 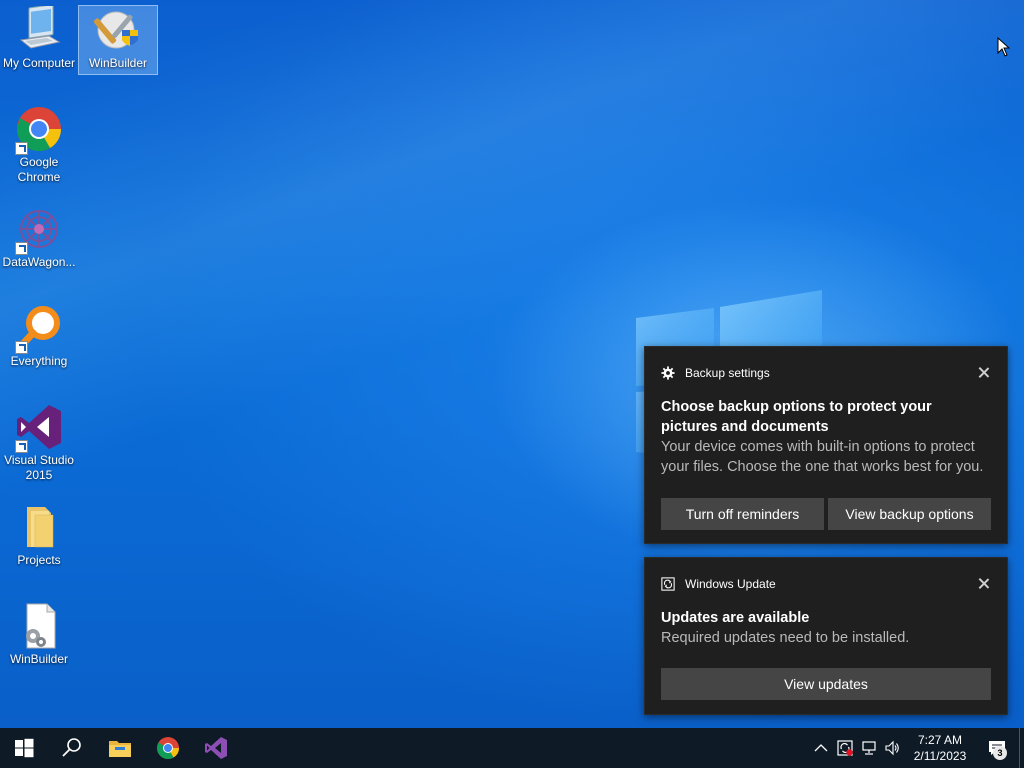 What do you see at coordinates (730, 584) in the screenshot?
I see `toast-app-name: Windows Update` at bounding box center [730, 584].